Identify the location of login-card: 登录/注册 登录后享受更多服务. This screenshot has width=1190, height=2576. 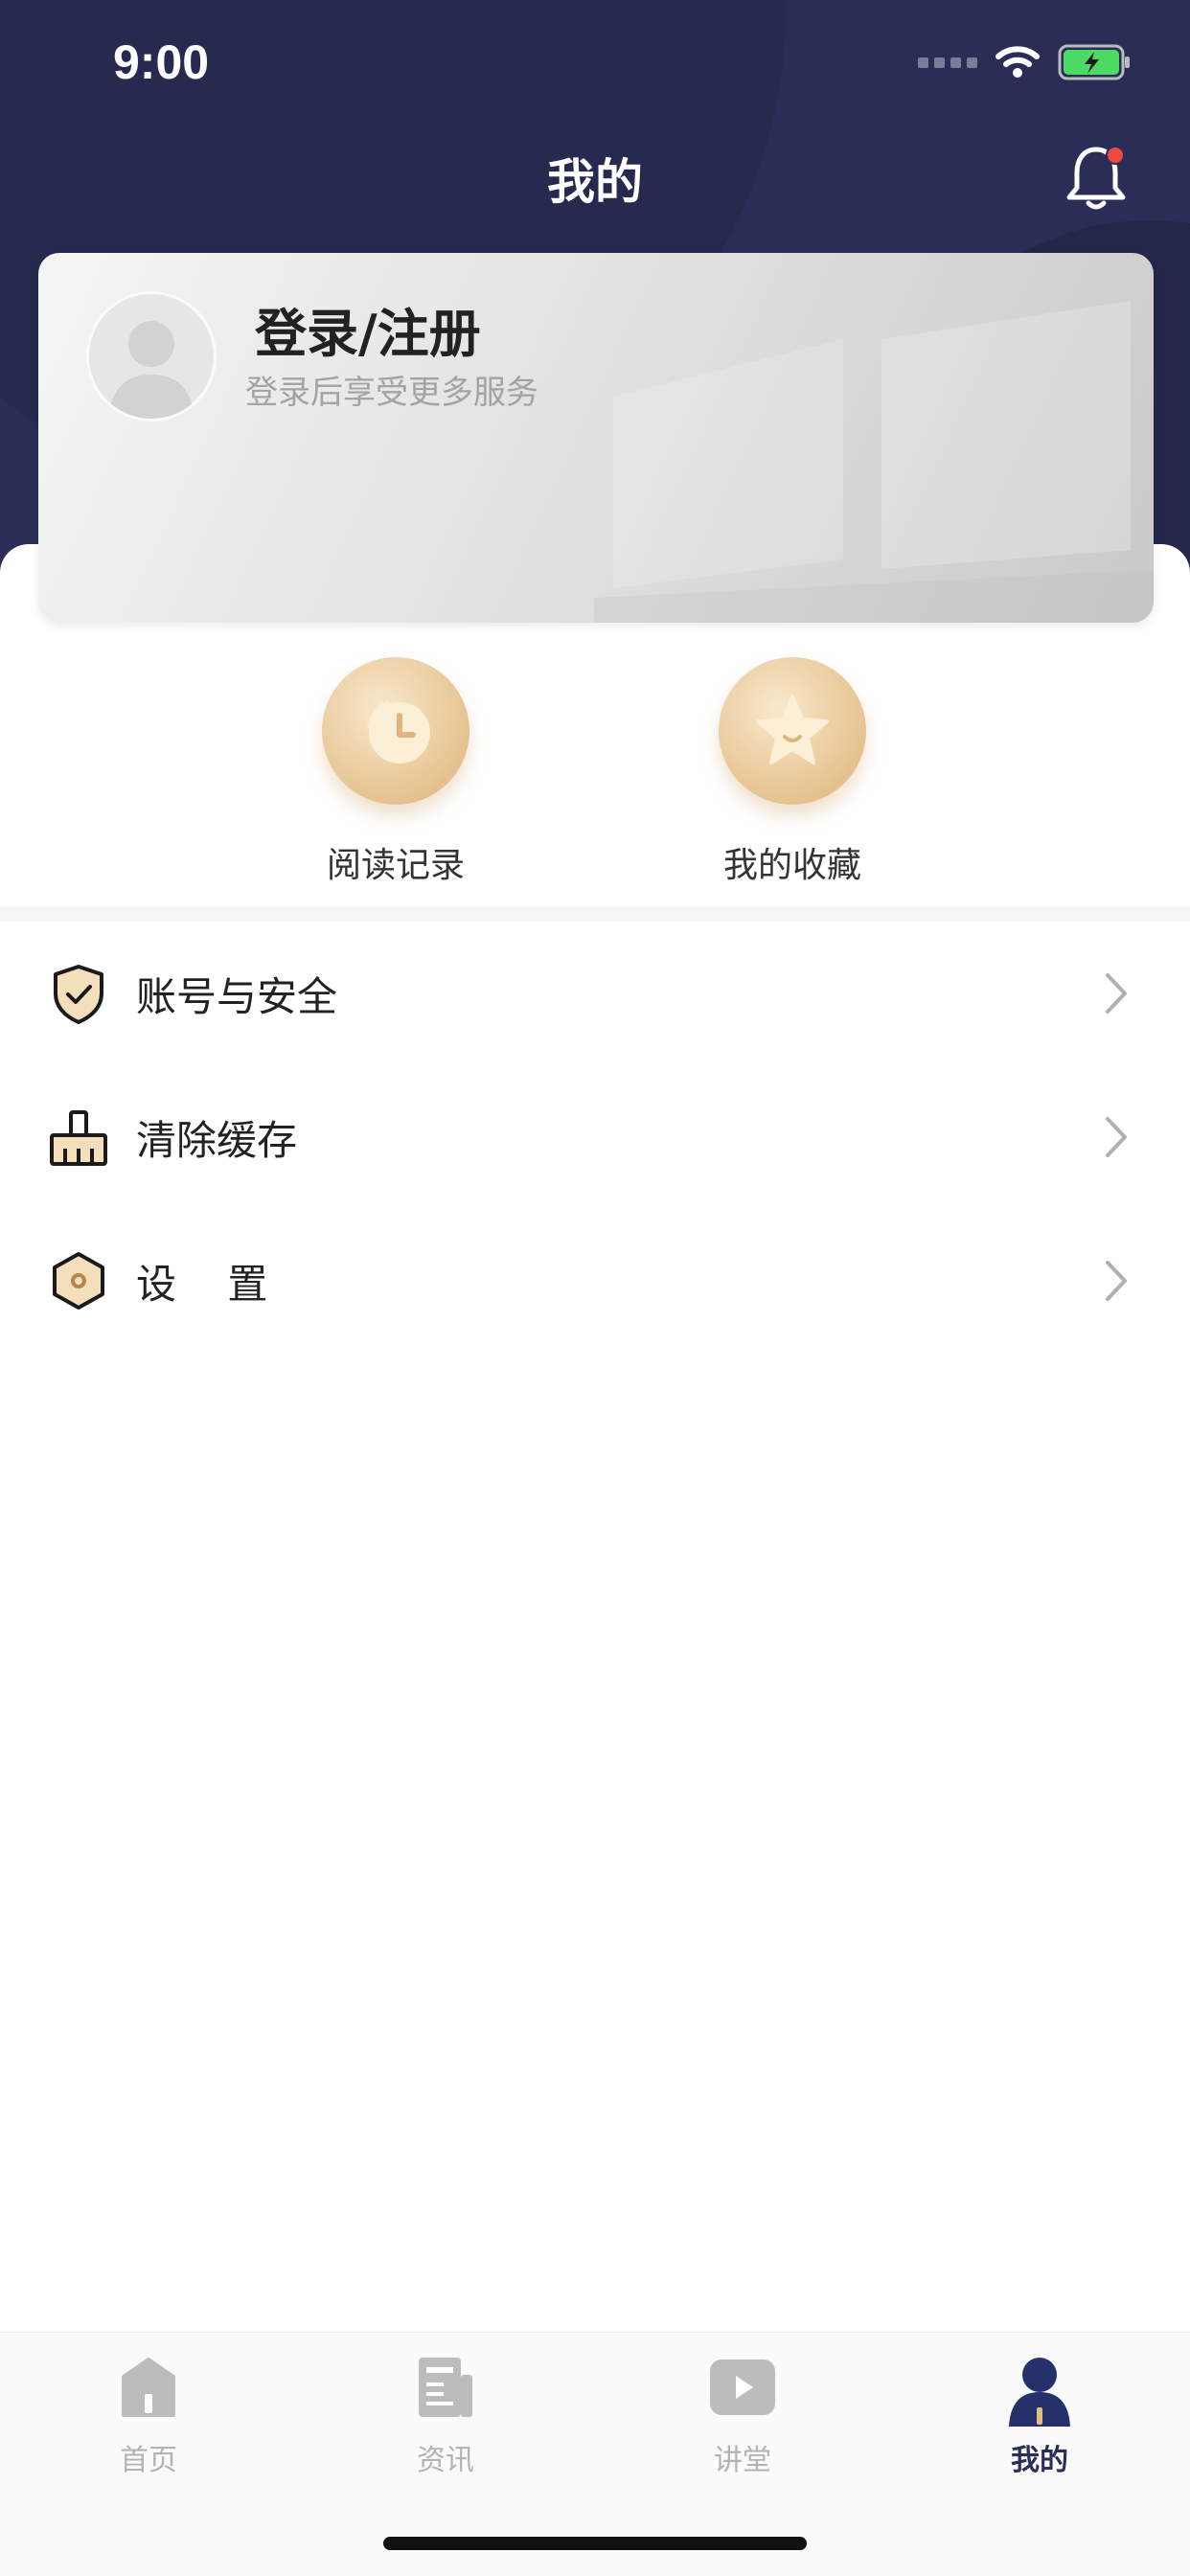
(596, 438).